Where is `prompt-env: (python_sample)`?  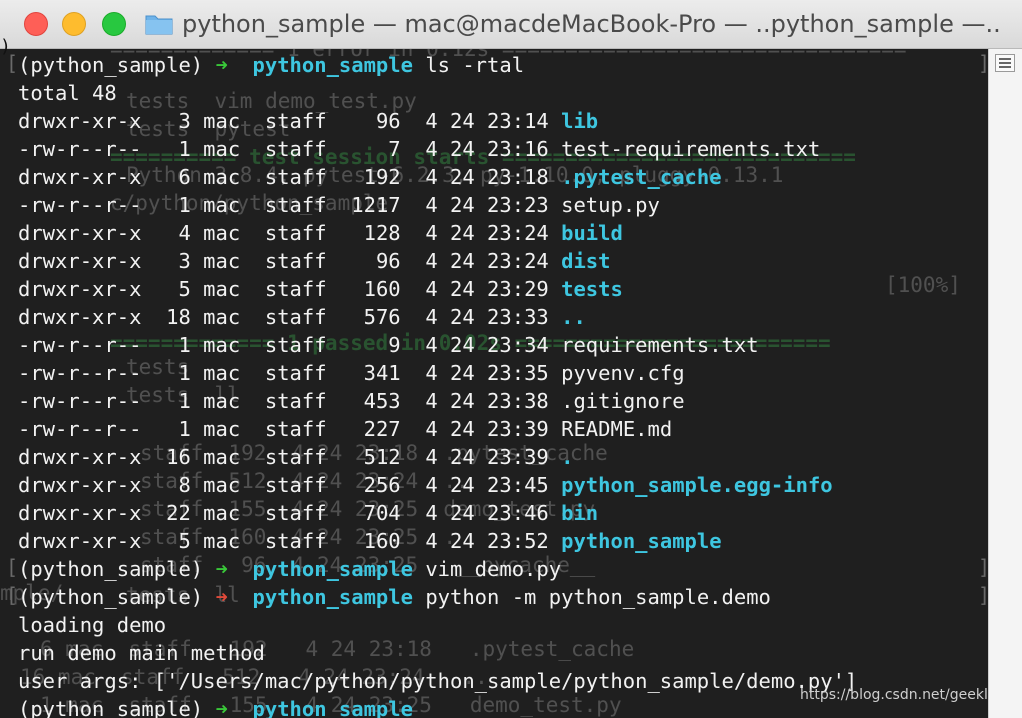 prompt-env: (python_sample) is located at coordinates (111, 65).